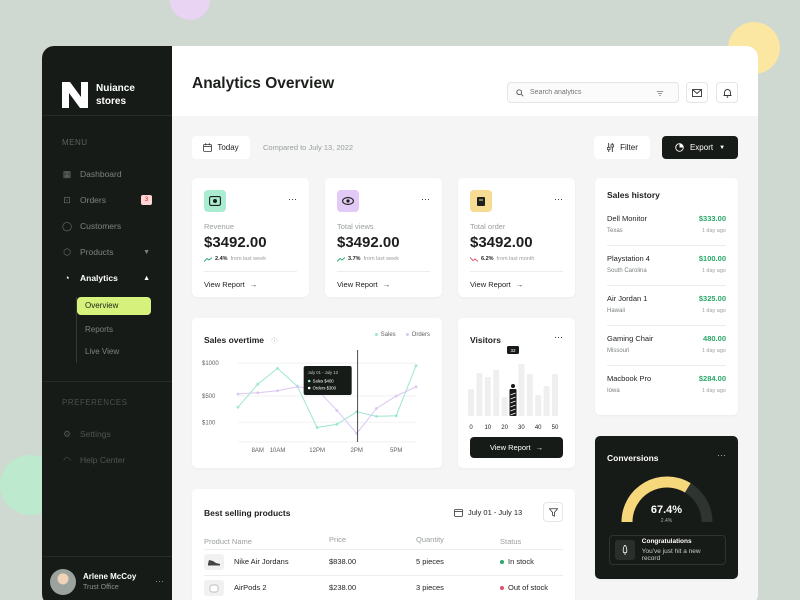 This screenshot has height=600, width=800. What do you see at coordinates (521, 561) in the screenshot?
I see `status-badge: In stock` at bounding box center [521, 561].